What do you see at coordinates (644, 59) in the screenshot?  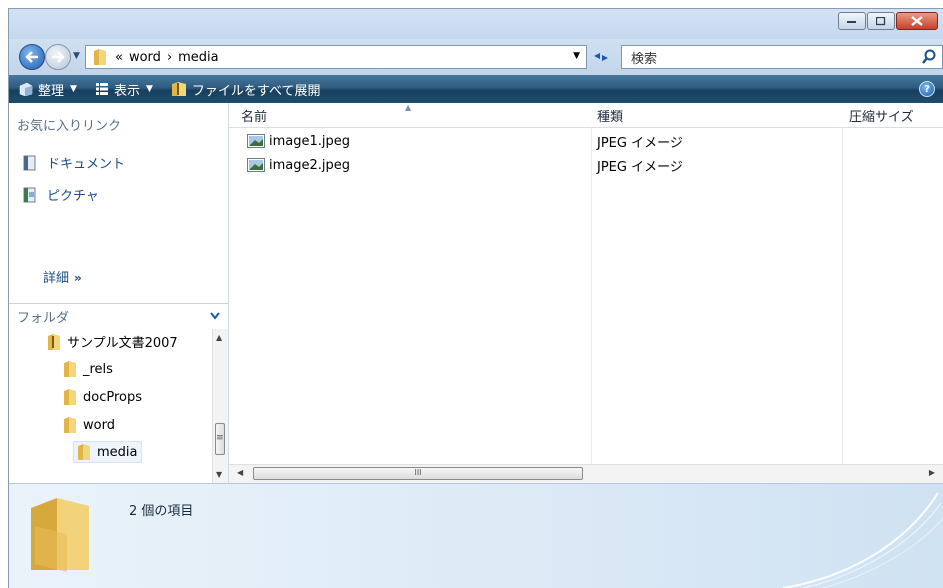 I see `search-placeholder: 検索` at bounding box center [644, 59].